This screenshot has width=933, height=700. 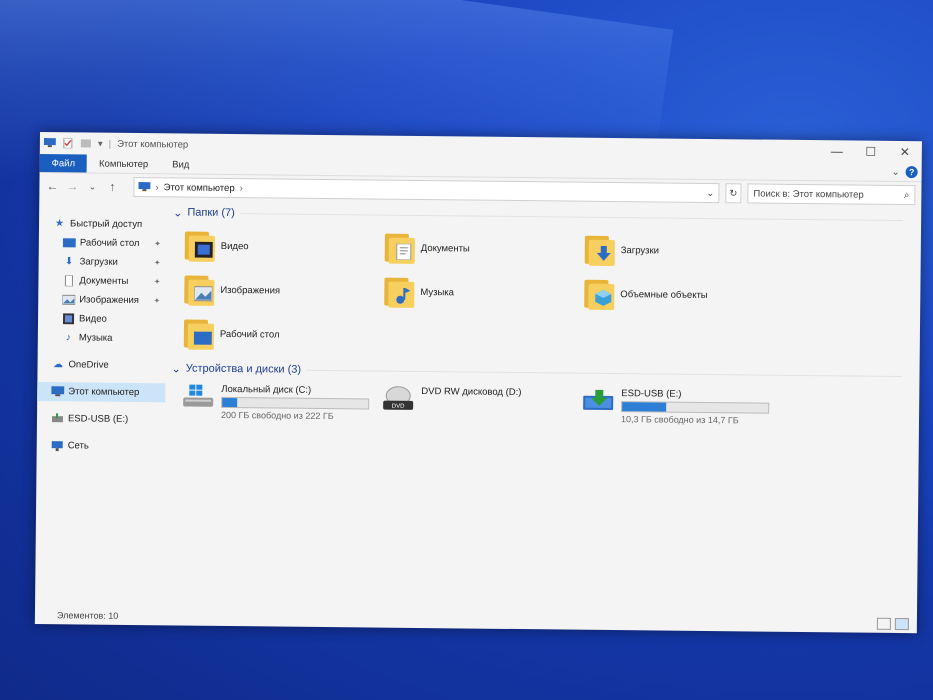 I want to click on drive-free-space: 10,3 ГБ свободно из 14,7 ГБ, so click(x=679, y=420).